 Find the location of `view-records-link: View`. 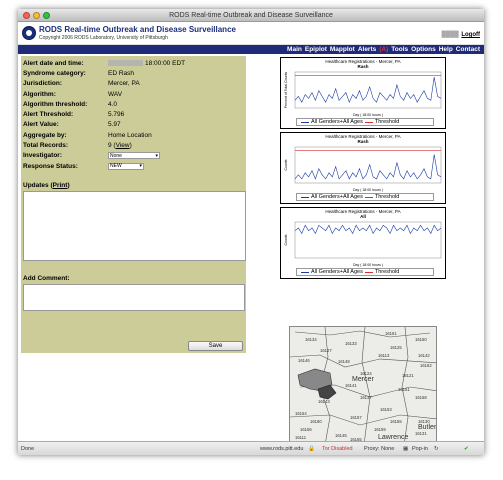

view-records-link: View is located at coordinates (123, 145).